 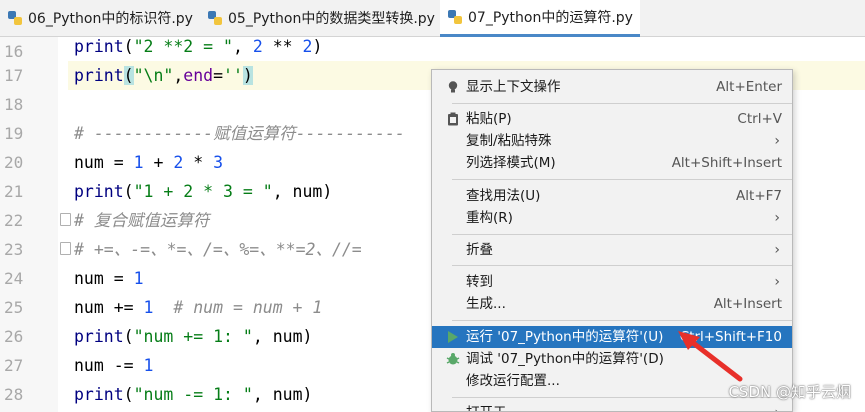 I want to click on tab-06-python-identifiers: 06_Python中的标识符.py, so click(x=99, y=18).